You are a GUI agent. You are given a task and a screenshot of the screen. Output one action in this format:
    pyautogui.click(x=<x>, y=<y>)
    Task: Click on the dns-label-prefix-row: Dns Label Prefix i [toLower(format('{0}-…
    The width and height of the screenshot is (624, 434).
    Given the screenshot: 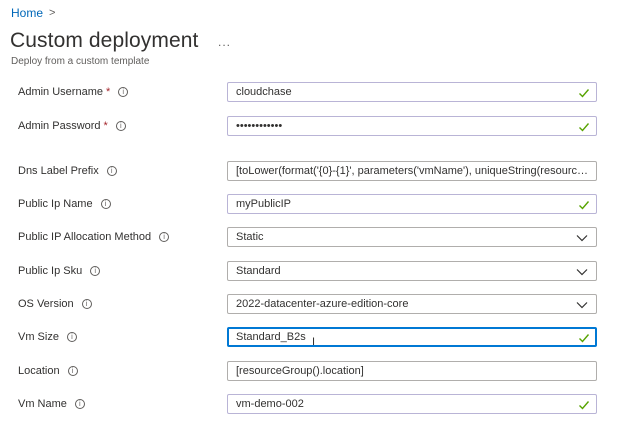 What is the action you would take?
    pyautogui.click(x=312, y=172)
    